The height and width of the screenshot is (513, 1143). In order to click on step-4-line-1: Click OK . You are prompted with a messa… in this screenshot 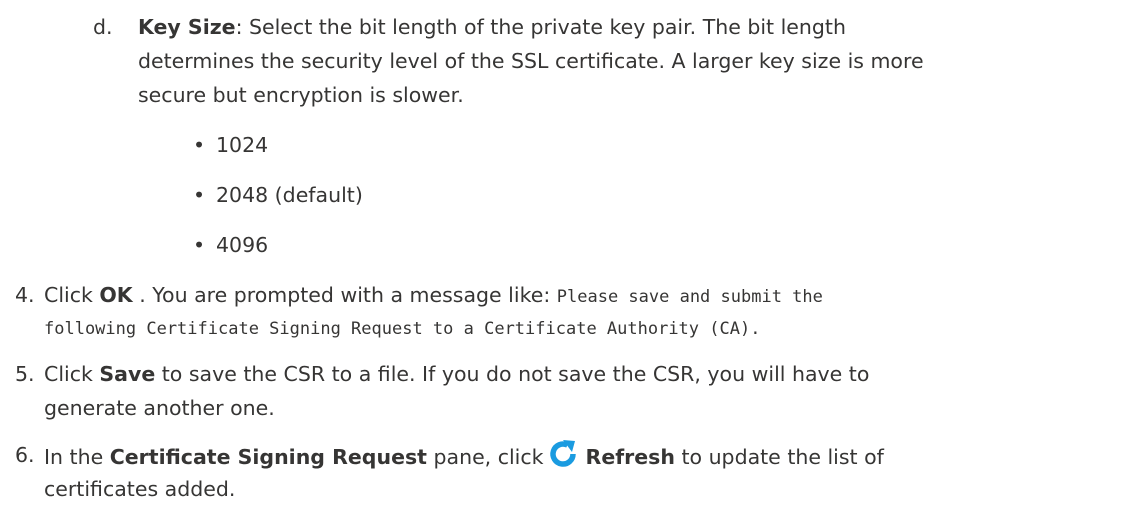, I will do `click(433, 296)`.